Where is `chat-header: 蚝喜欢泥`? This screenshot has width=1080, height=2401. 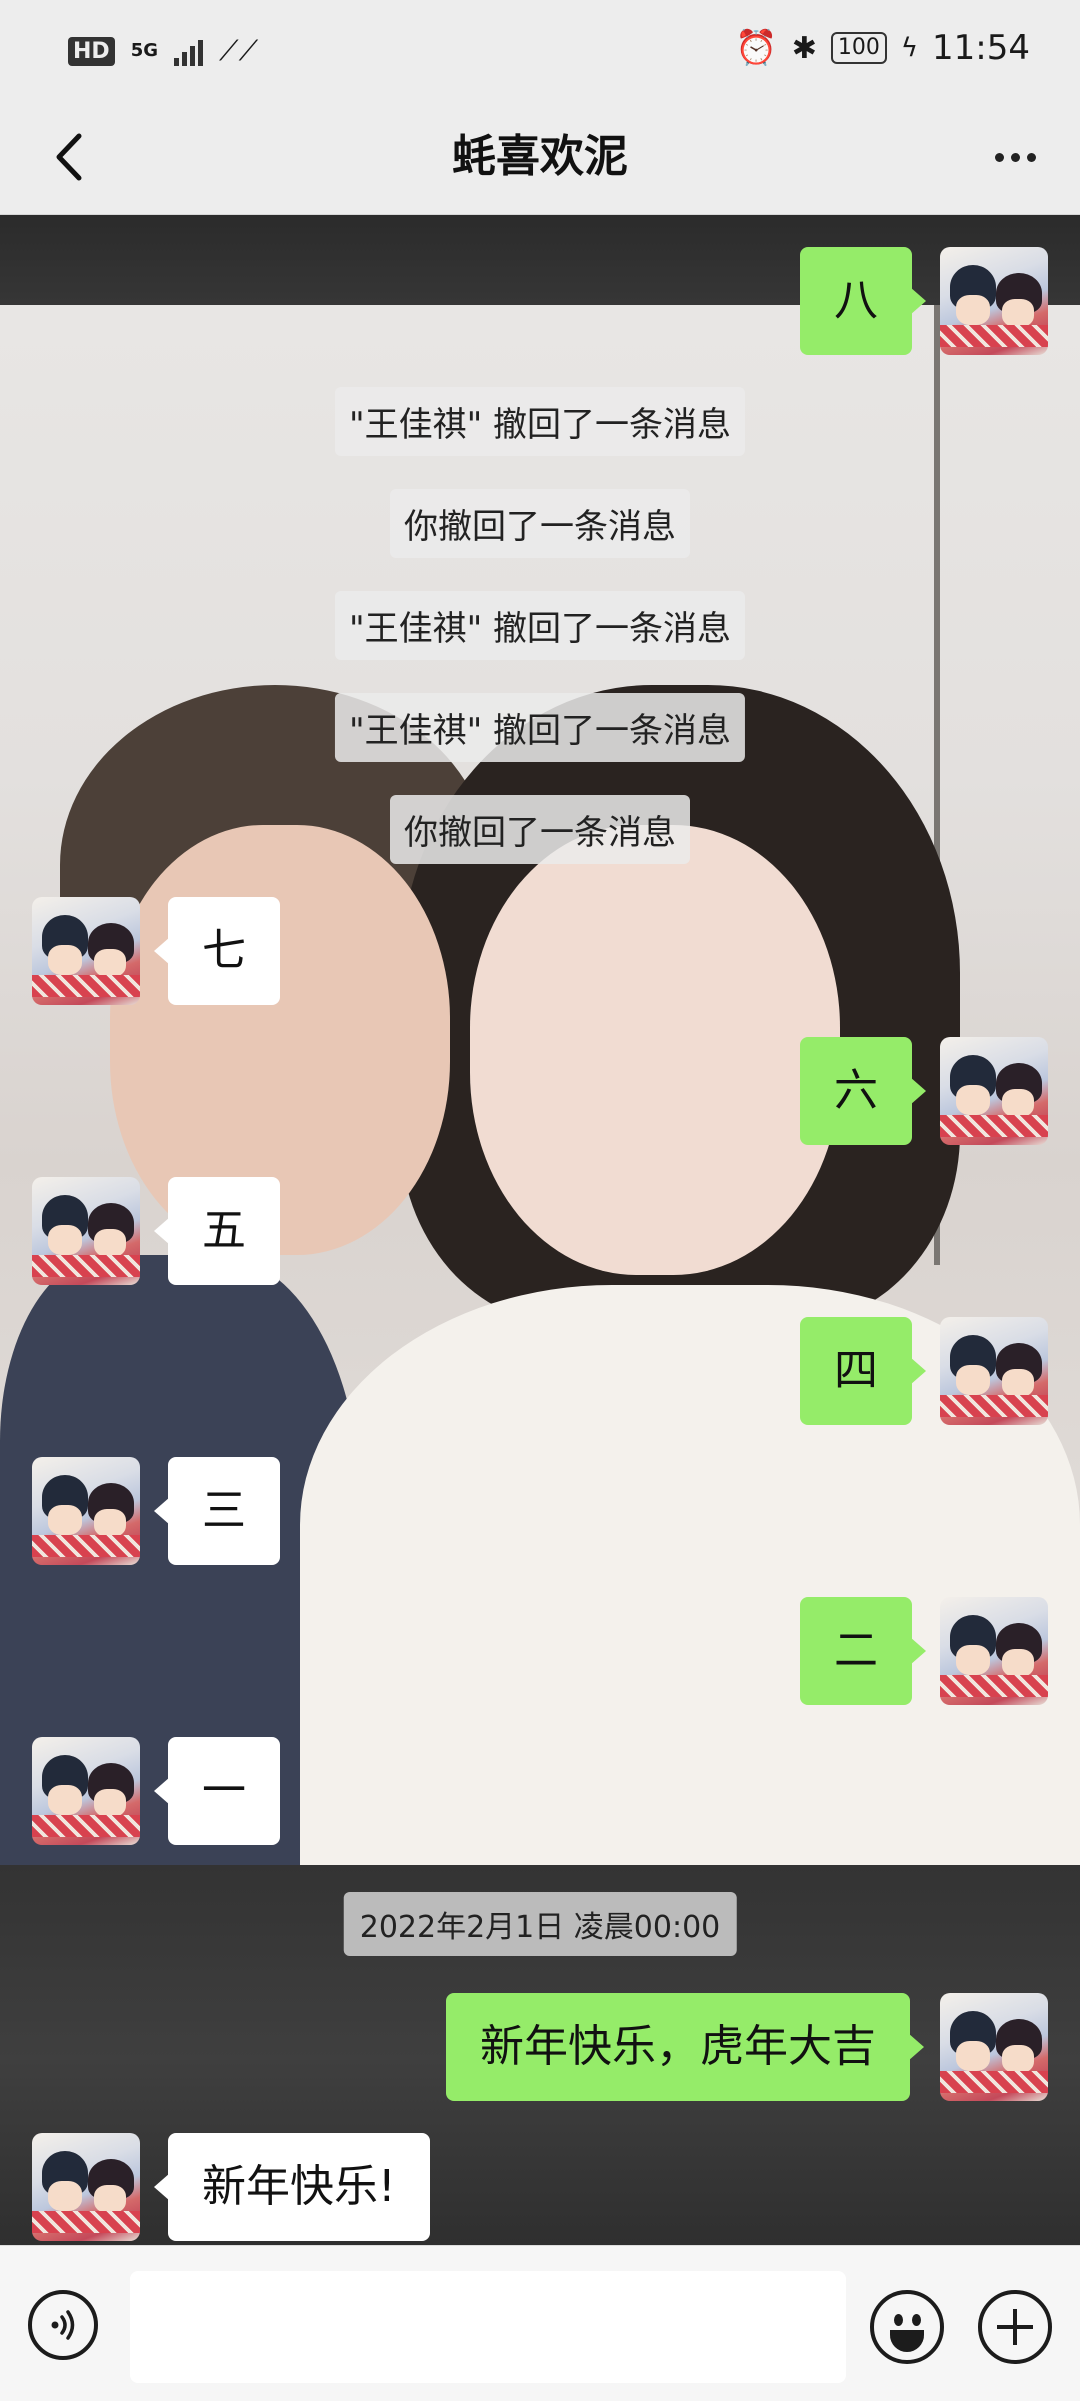 chat-header: 蚝喜欢泥 is located at coordinates (540, 157).